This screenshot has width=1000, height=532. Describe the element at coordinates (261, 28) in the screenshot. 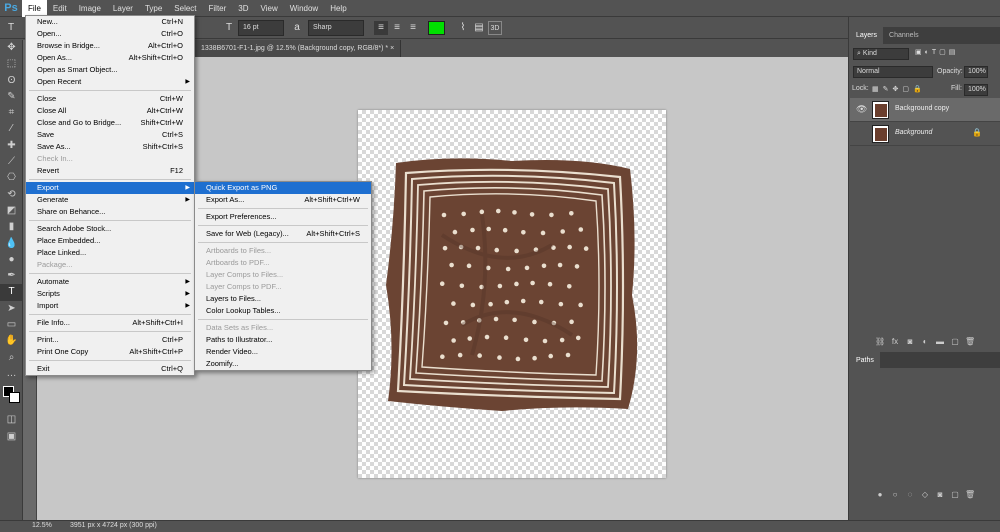

I see `font-size-select: 16 pt` at that location.